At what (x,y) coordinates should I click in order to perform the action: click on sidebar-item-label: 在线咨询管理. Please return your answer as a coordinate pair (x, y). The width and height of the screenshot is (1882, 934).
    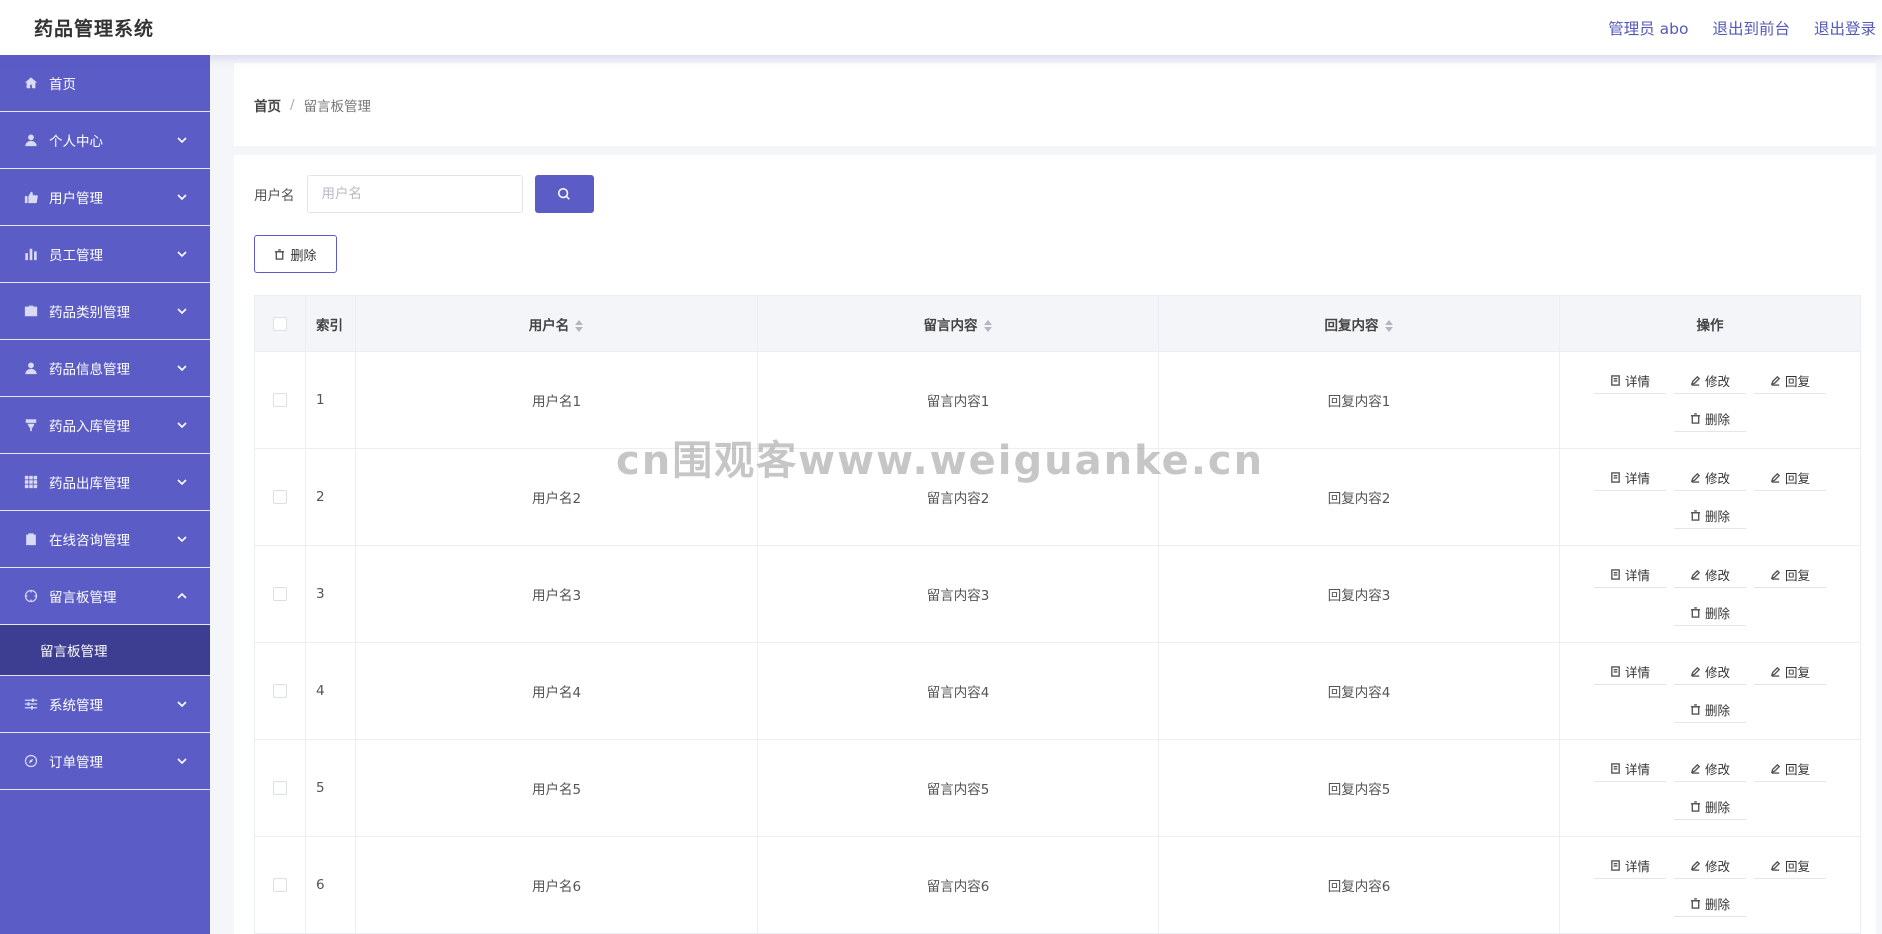
    Looking at the image, I should click on (89, 541).